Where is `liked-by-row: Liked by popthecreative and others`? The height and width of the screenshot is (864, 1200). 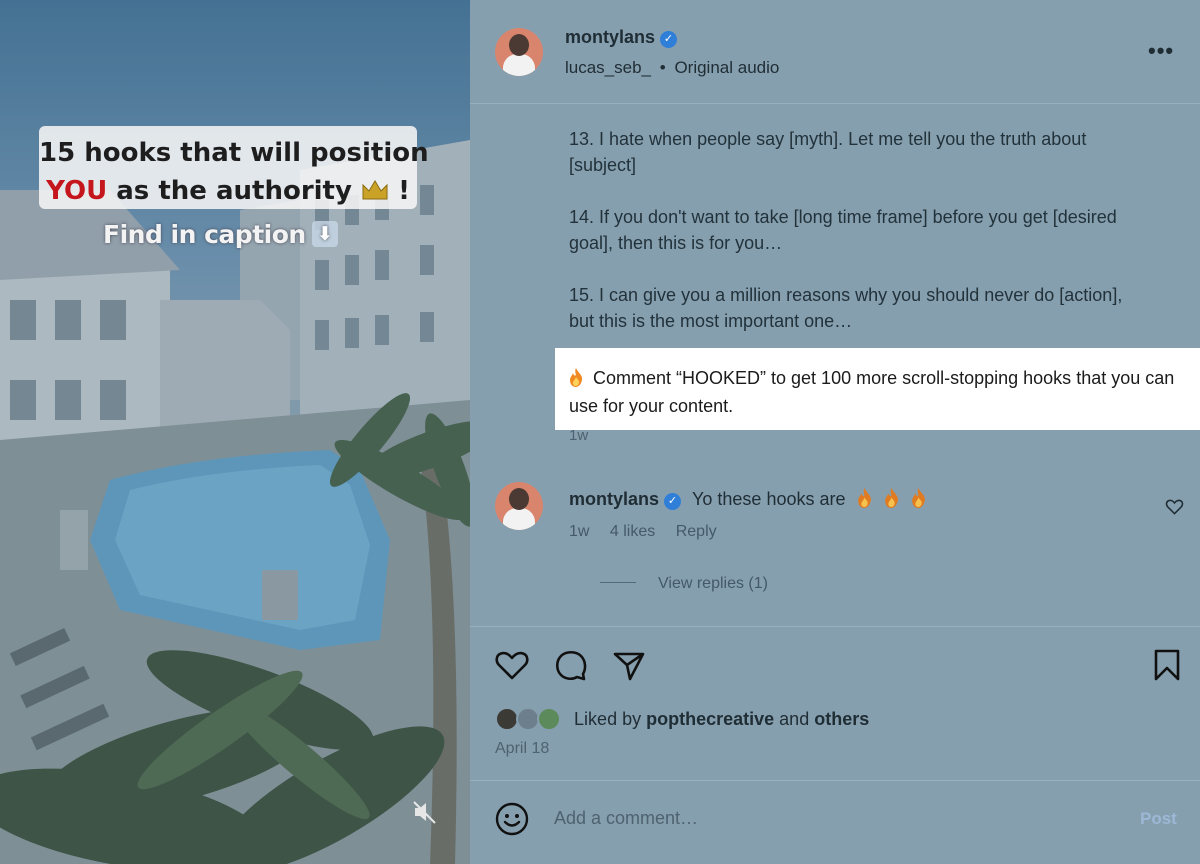 liked-by-row: Liked by popthecreative and others is located at coordinates (682, 719).